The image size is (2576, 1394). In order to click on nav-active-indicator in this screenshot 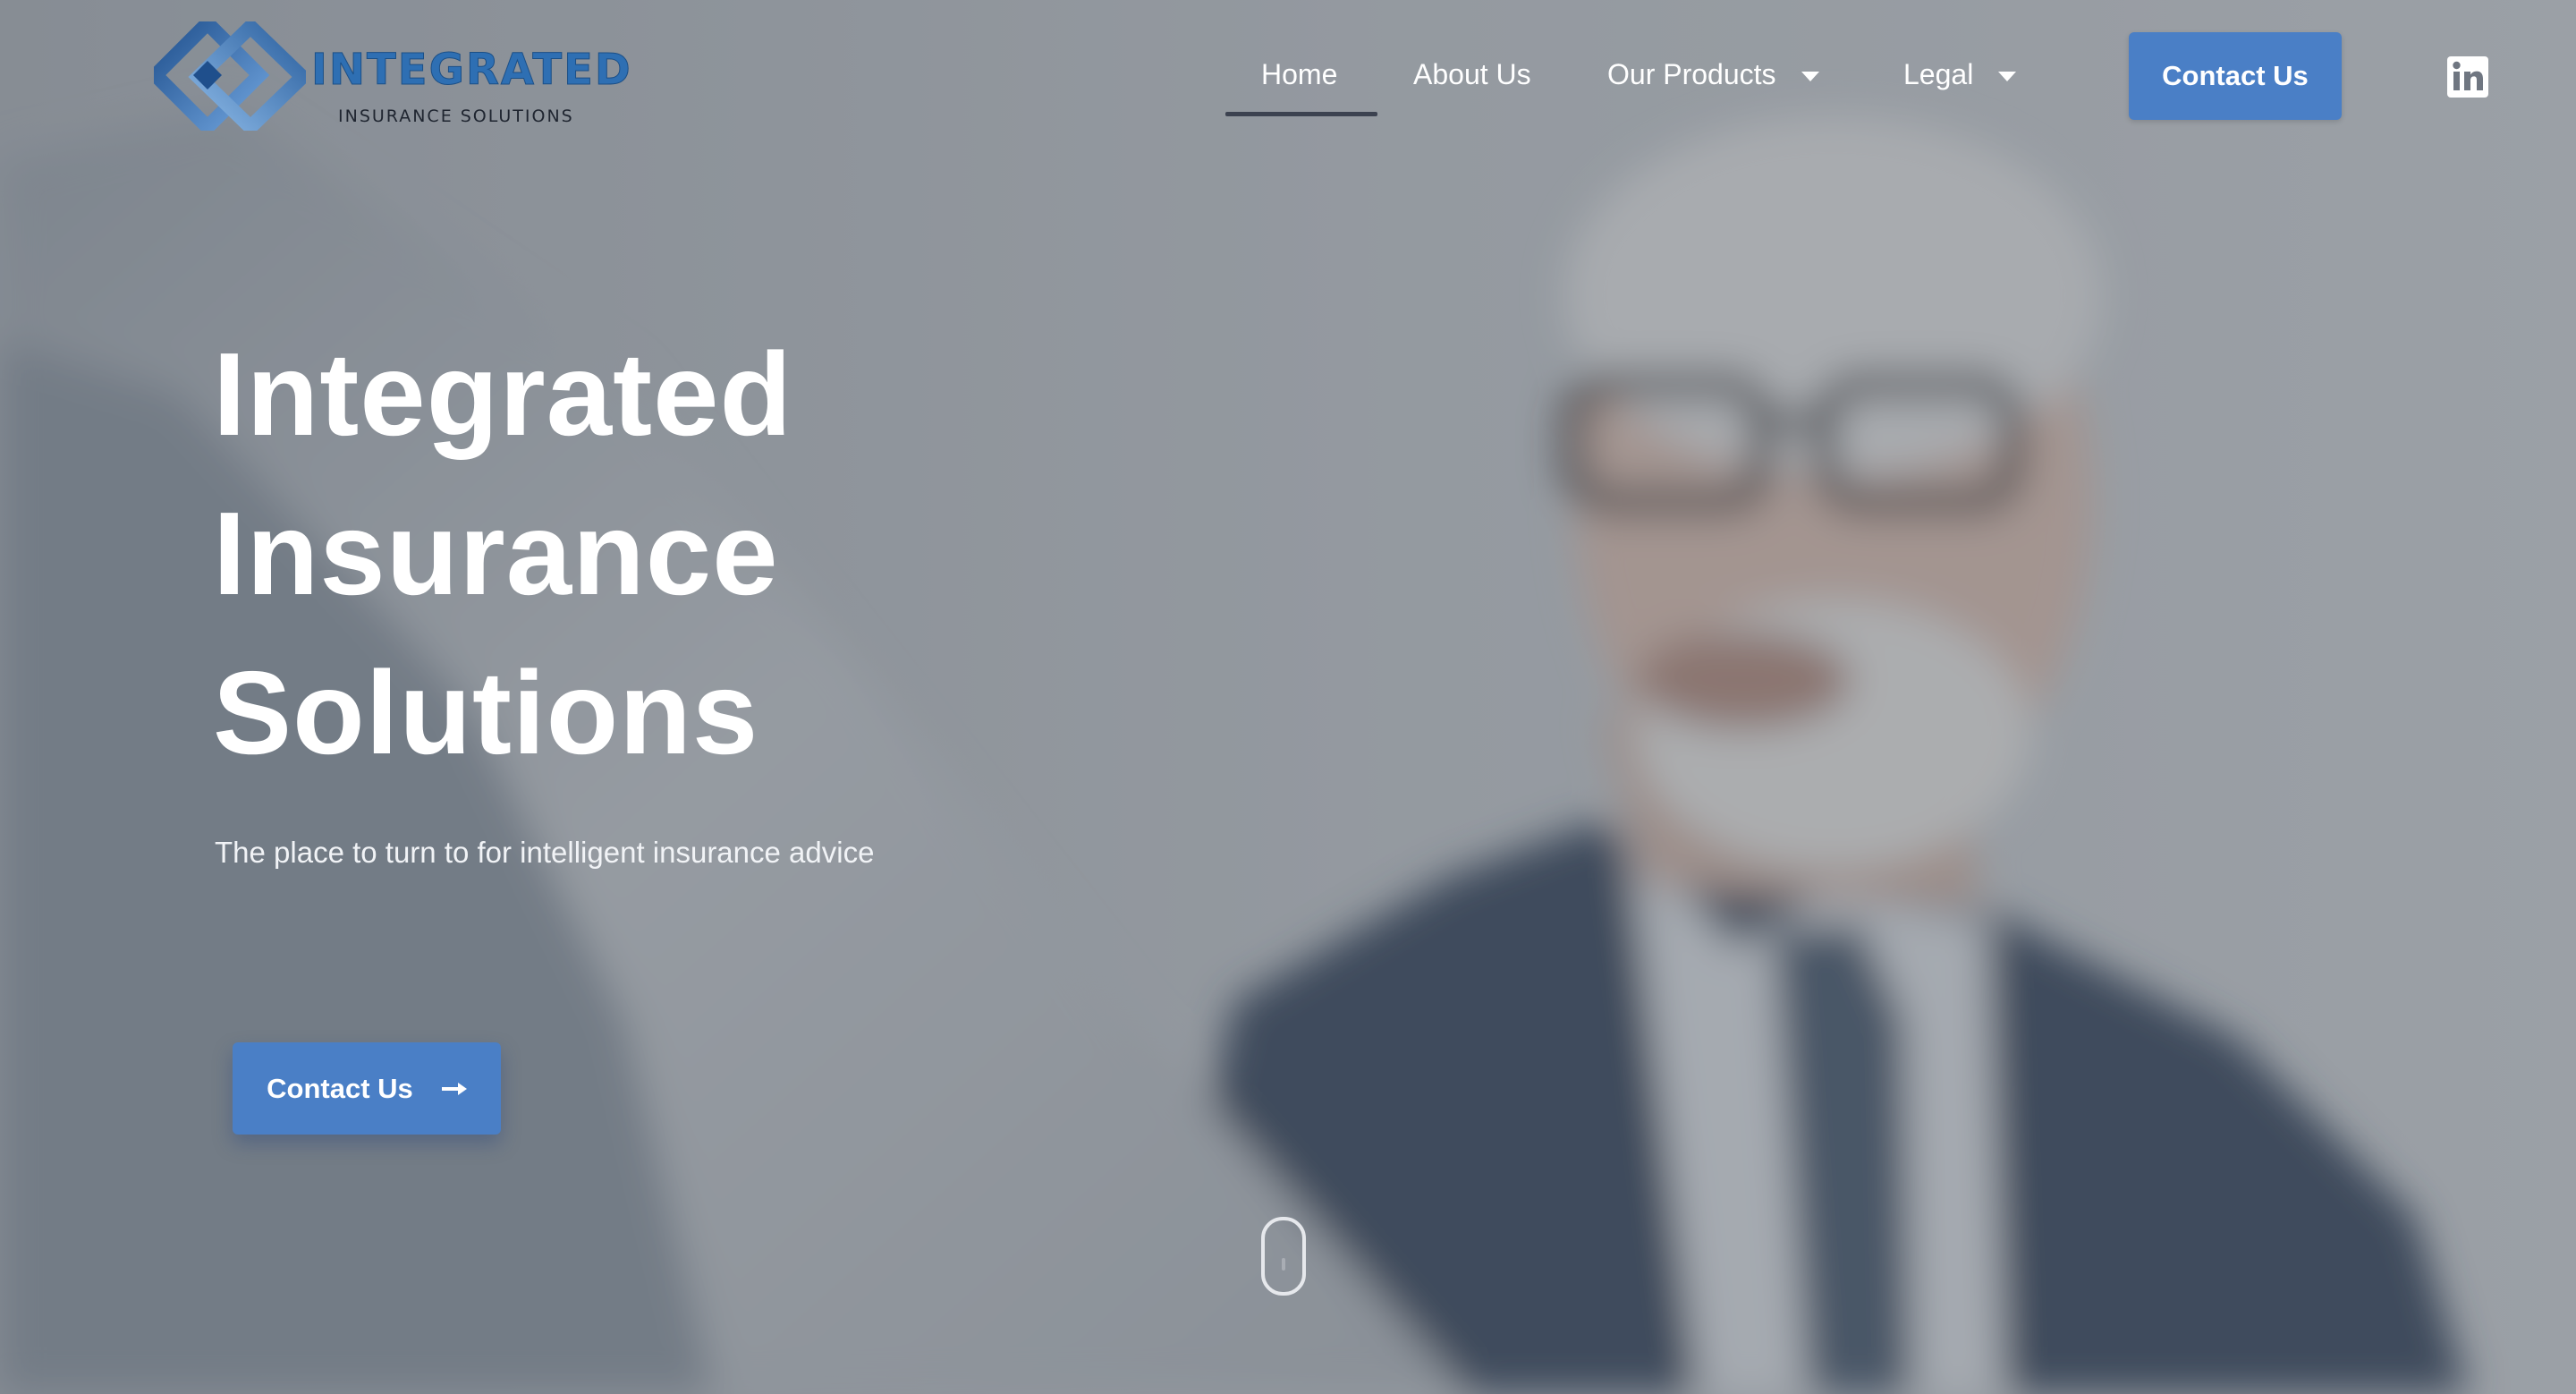, I will do `click(1301, 114)`.